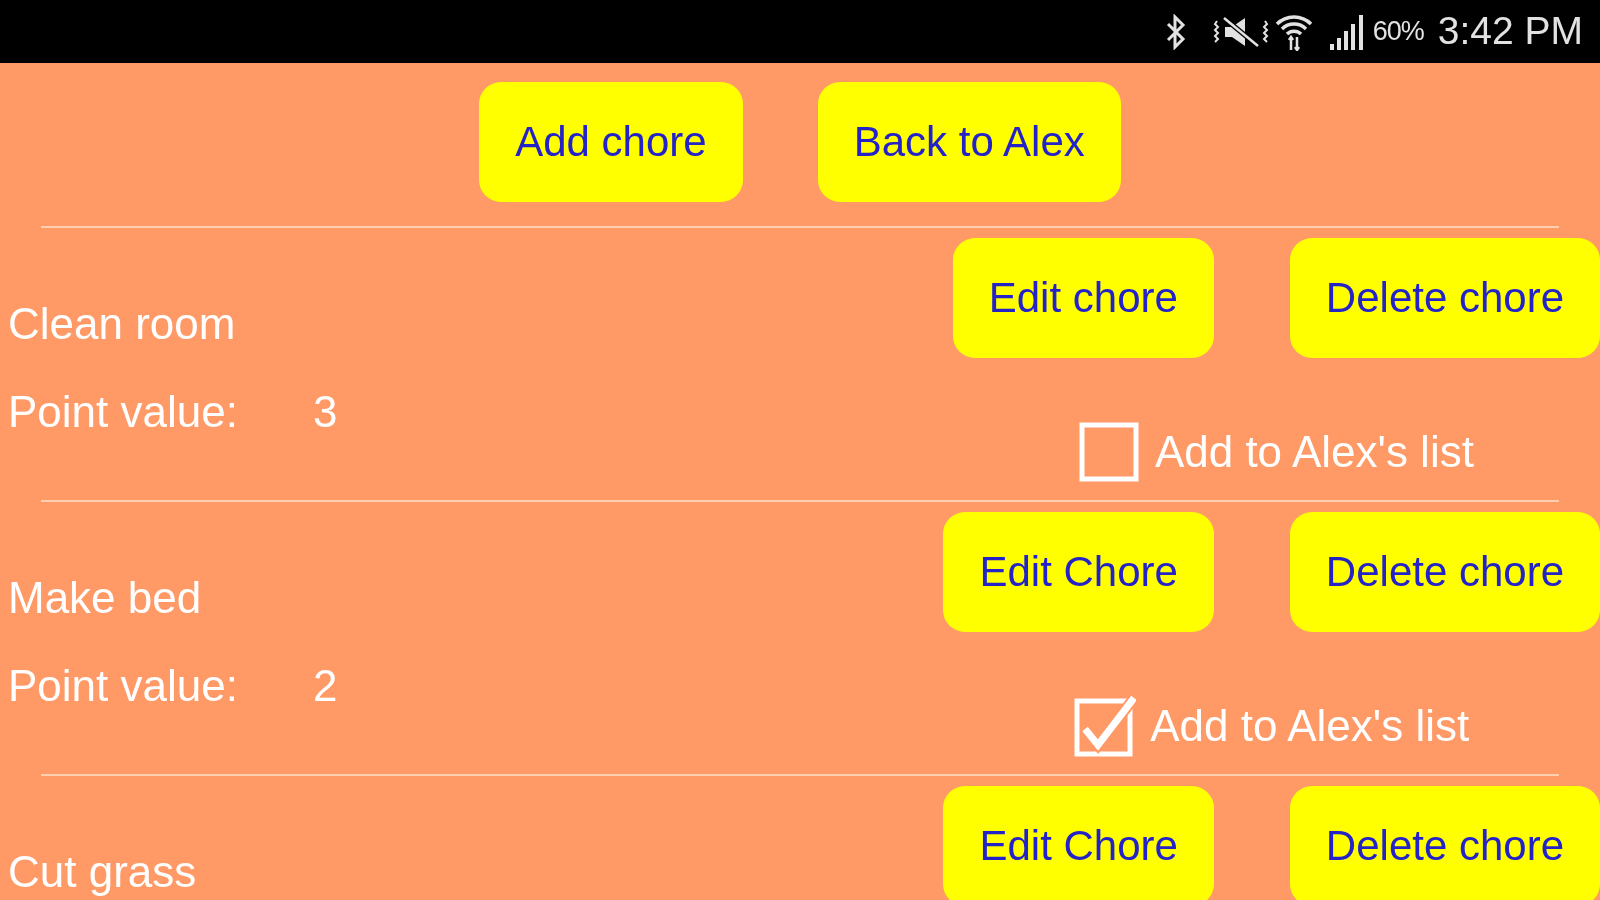 This screenshot has height=900, width=1600. Describe the element at coordinates (1083, 298) in the screenshot. I see `edit-button: Edit chore` at that location.